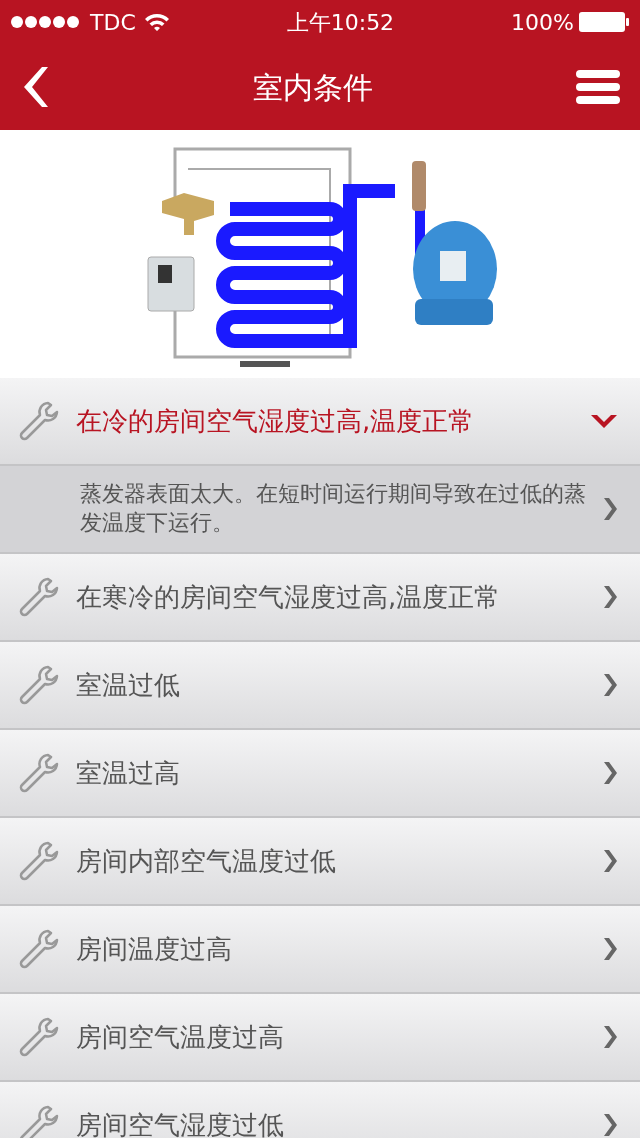 The image size is (640, 1138). What do you see at coordinates (320, 1110) in the screenshot?
I see `list-item: 房间空气湿度过低` at bounding box center [320, 1110].